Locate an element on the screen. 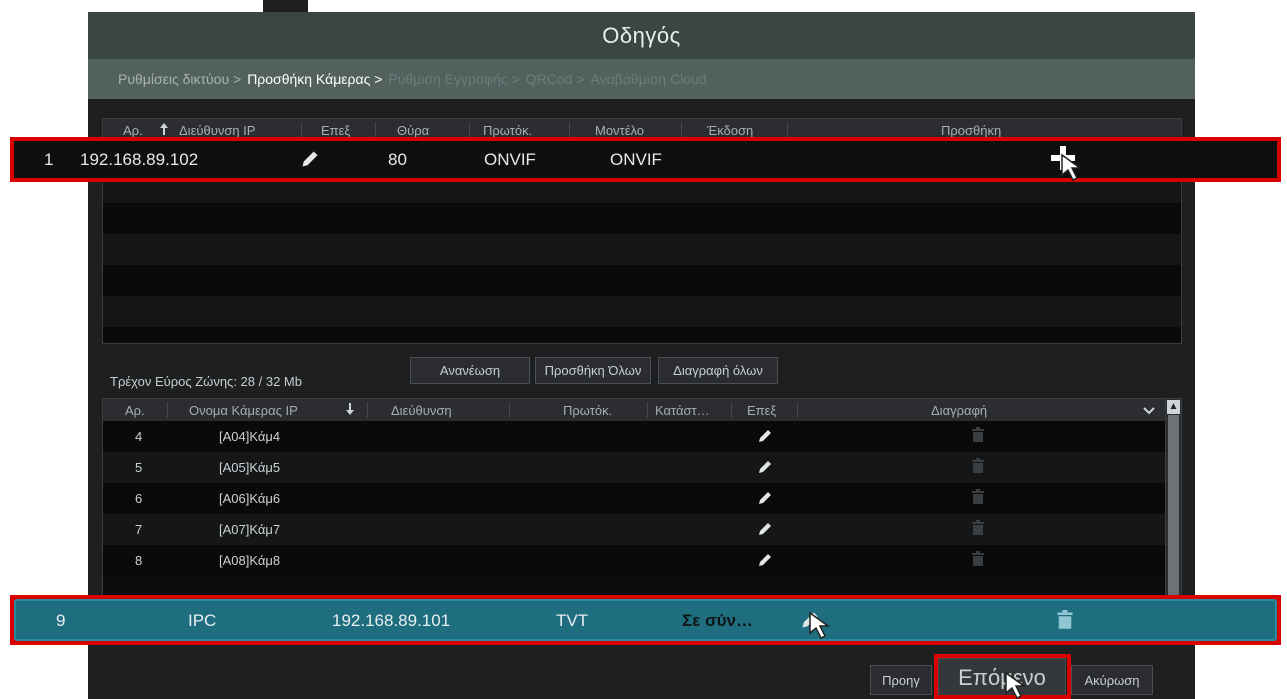 The height and width of the screenshot is (699, 1287). row-no: 1 is located at coordinates (49, 159).